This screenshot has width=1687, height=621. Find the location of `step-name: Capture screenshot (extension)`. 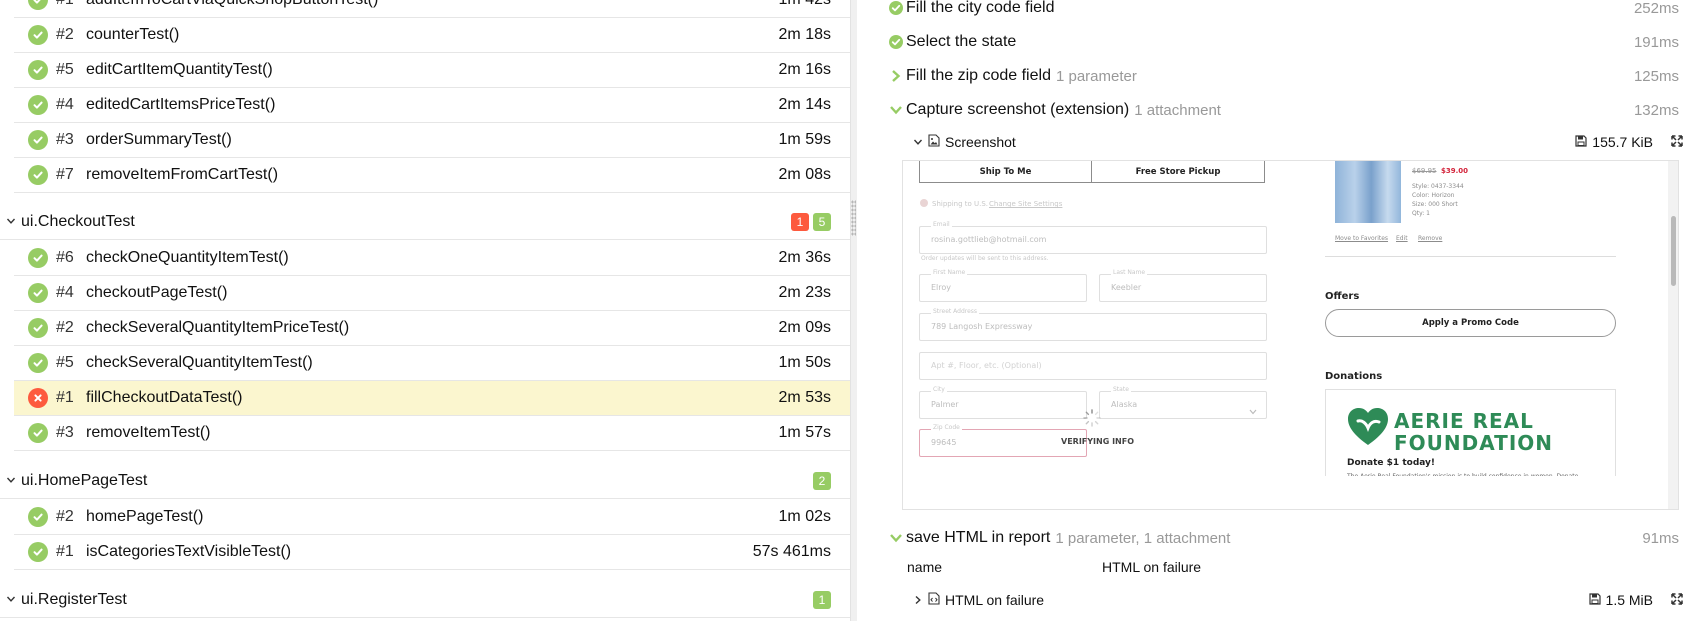

step-name: Capture screenshot (extension) is located at coordinates (1018, 109).